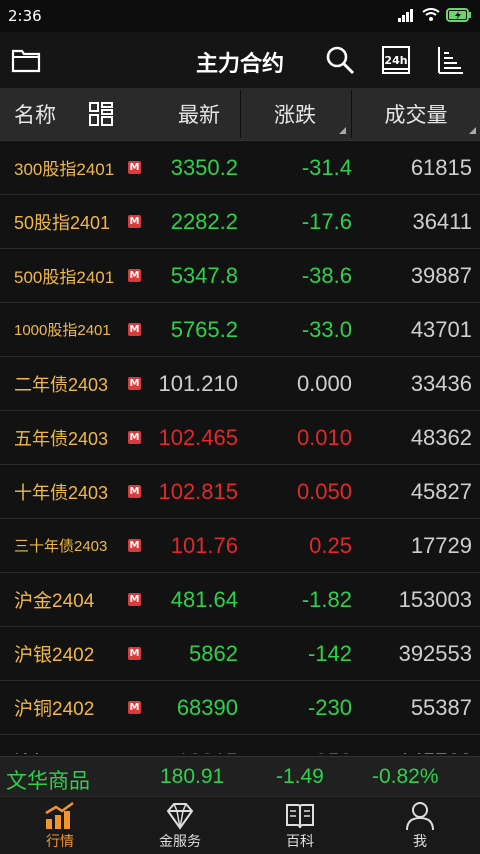  I want to click on column-header: 名称 最新 涨跌 成交量, so click(240, 114).